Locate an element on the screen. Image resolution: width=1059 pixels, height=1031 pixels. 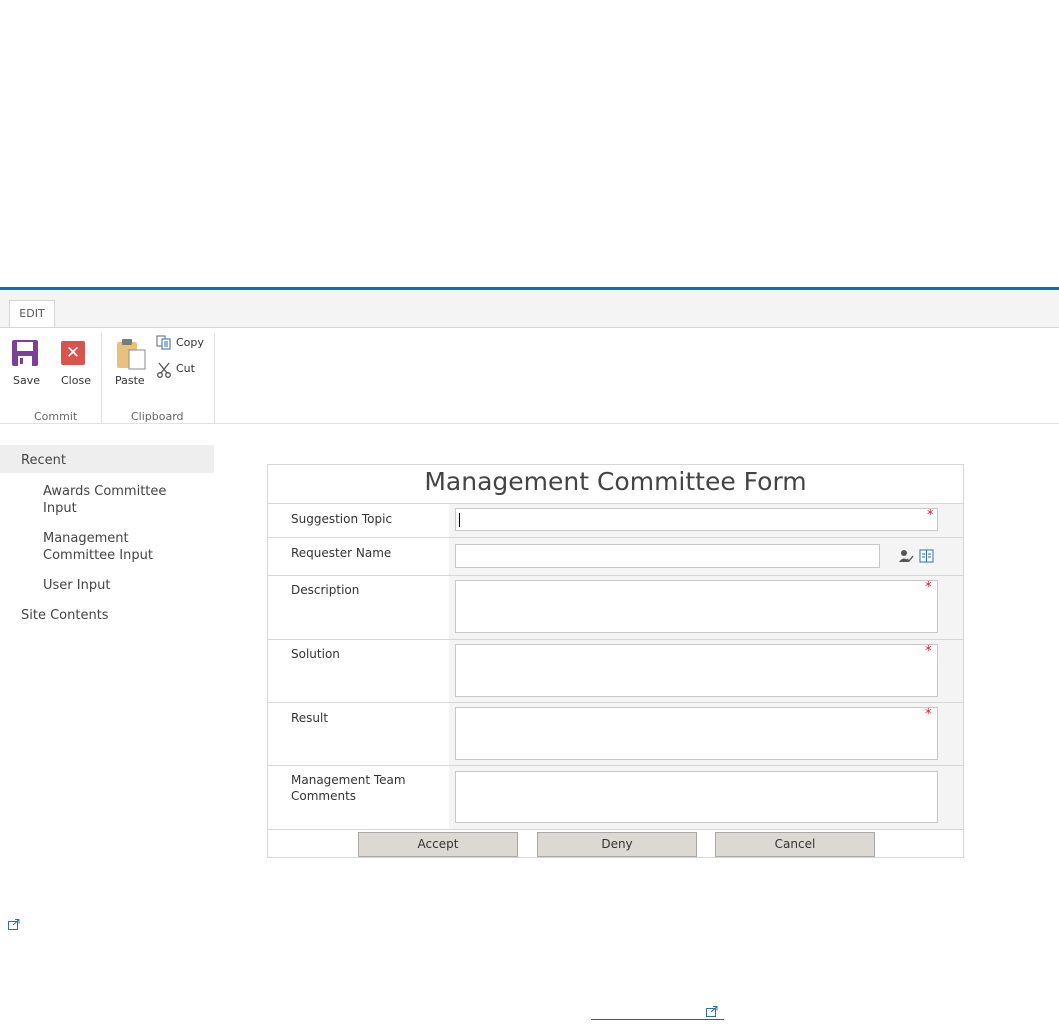
save-icon is located at coordinates (25, 353).